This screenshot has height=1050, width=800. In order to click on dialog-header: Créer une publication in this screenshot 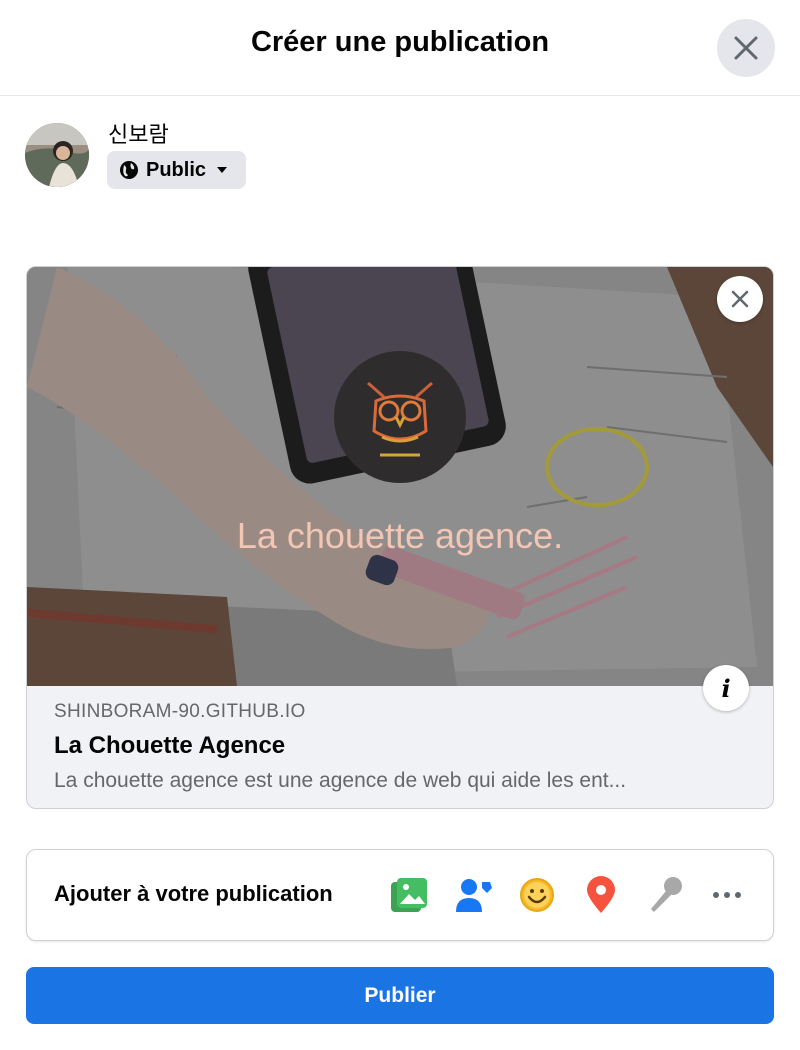, I will do `click(400, 48)`.